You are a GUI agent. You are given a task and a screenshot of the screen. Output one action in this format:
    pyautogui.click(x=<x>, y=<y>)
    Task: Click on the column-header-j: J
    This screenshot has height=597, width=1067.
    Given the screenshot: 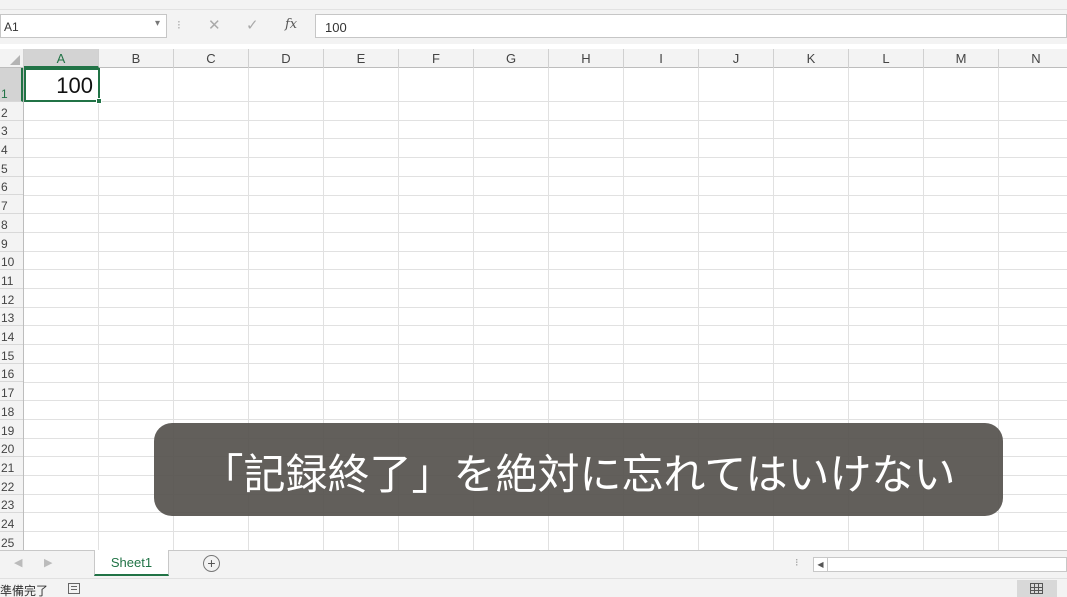 What is the action you would take?
    pyautogui.click(x=736, y=58)
    